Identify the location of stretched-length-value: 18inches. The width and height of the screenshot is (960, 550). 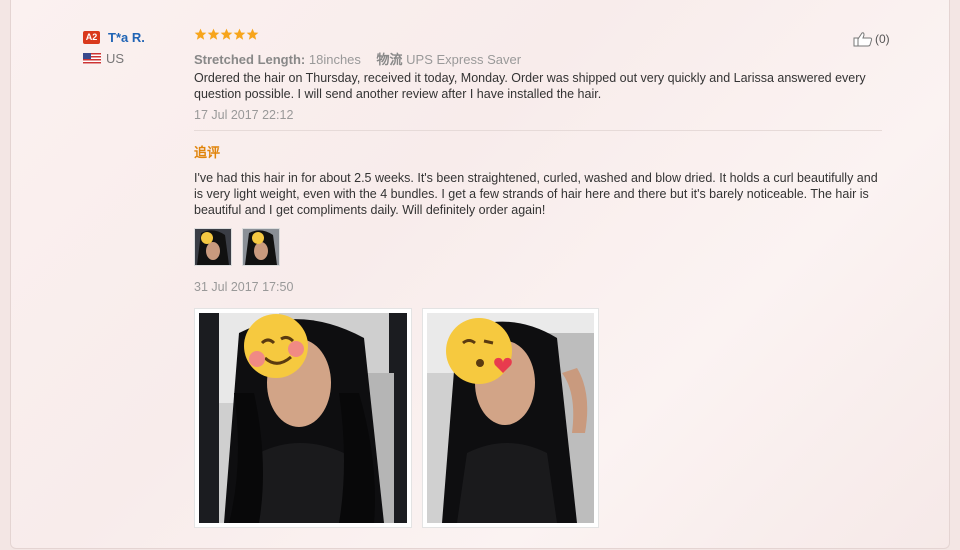
(334, 59).